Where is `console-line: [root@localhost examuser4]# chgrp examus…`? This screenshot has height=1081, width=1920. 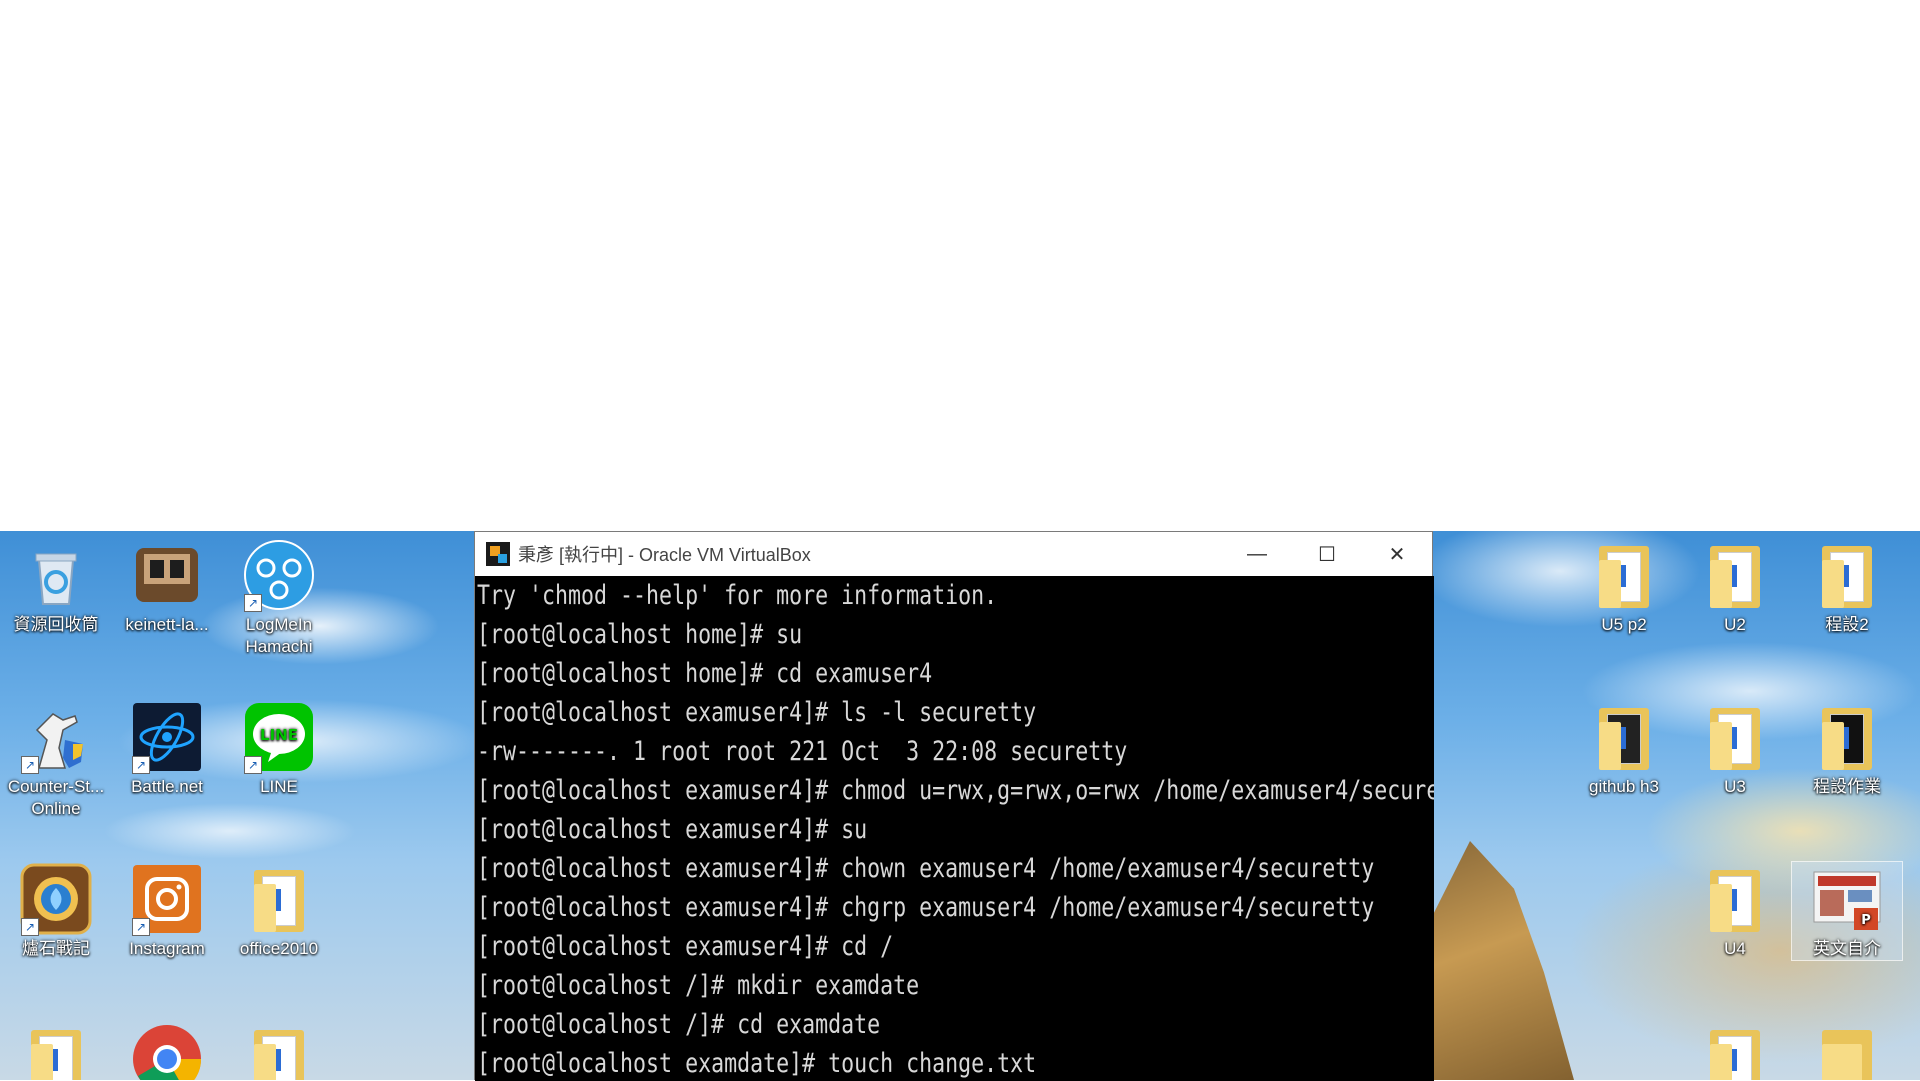 console-line: [root@localhost examuser4]# chgrp examus… is located at coordinates (926, 907).